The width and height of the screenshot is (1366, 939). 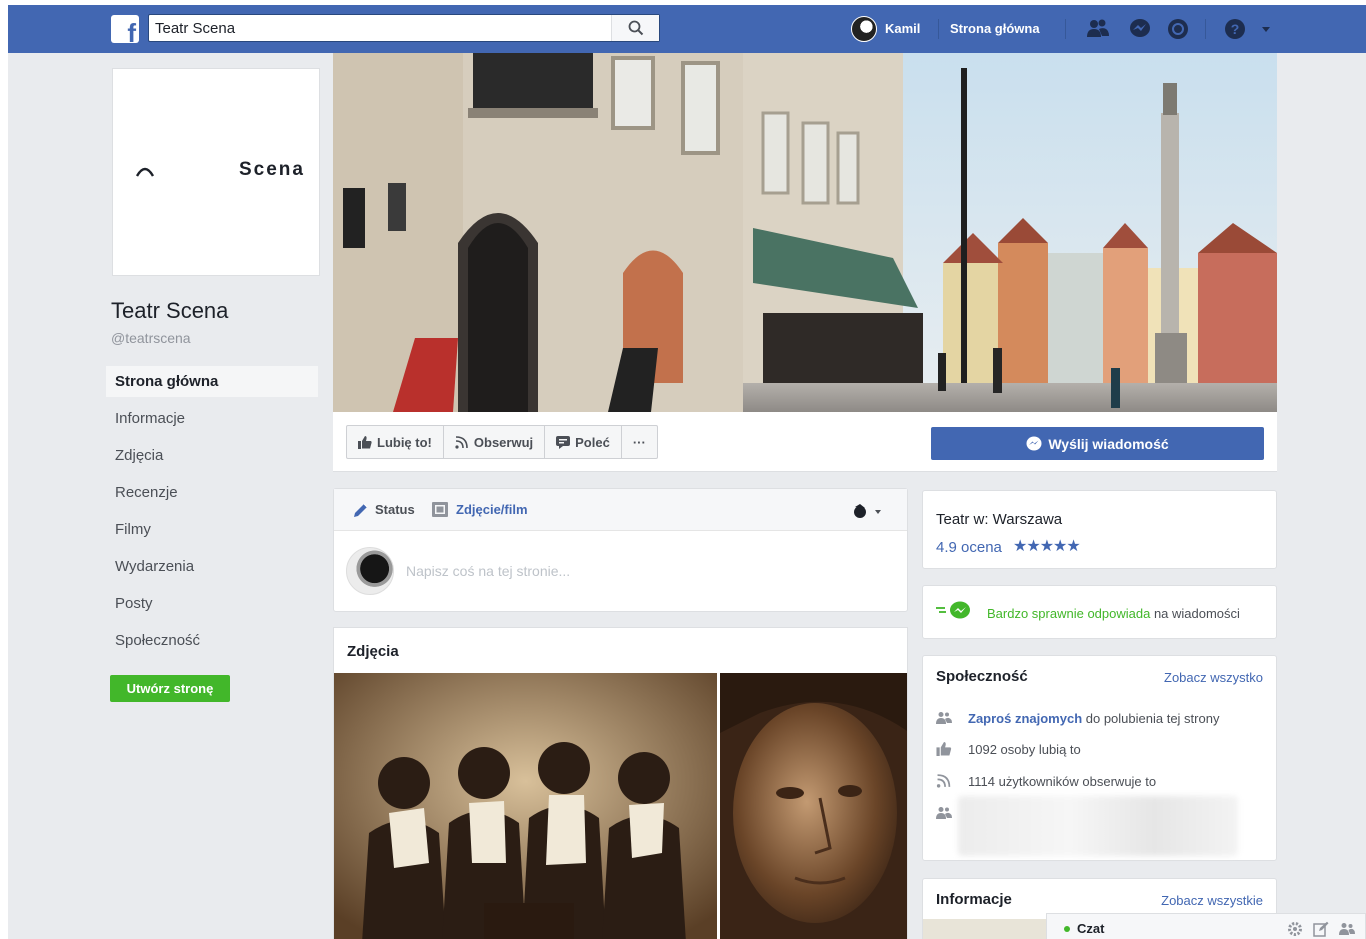 I want to click on sidebar-item-about: Informacje, so click(x=212, y=418).